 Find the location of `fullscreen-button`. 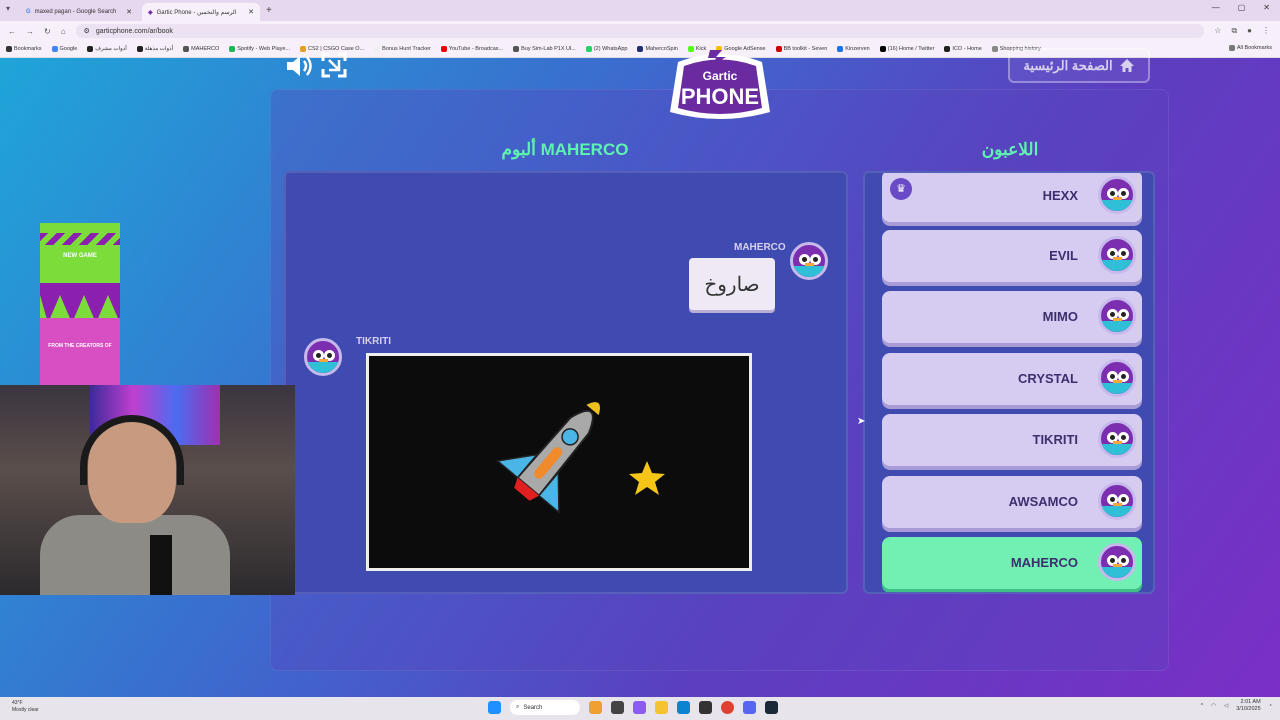

fullscreen-button is located at coordinates (334, 65).